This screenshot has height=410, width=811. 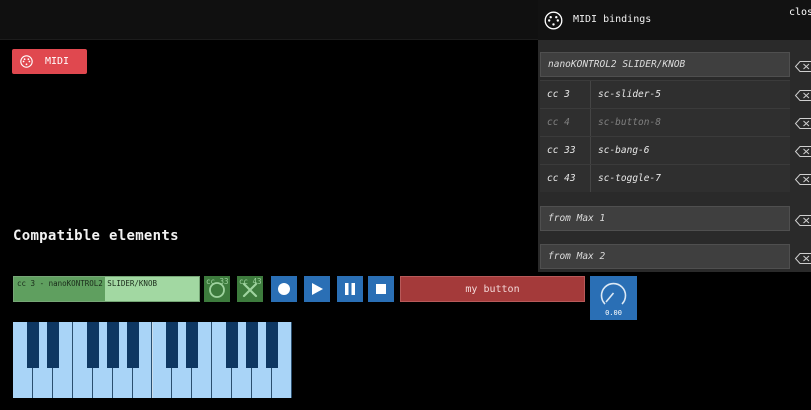 What do you see at coordinates (665, 150) in the screenshot?
I see `binding-row: cc 33 sc-bang-6` at bounding box center [665, 150].